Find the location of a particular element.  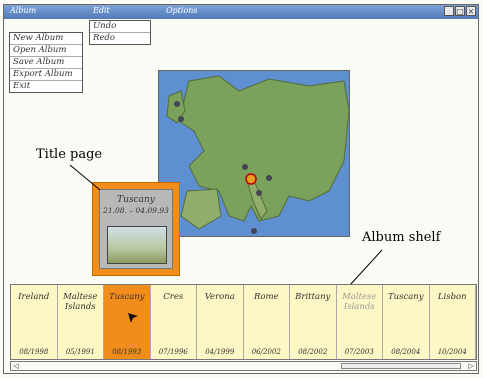

album-date: 07/1996 is located at coordinates (173, 352).